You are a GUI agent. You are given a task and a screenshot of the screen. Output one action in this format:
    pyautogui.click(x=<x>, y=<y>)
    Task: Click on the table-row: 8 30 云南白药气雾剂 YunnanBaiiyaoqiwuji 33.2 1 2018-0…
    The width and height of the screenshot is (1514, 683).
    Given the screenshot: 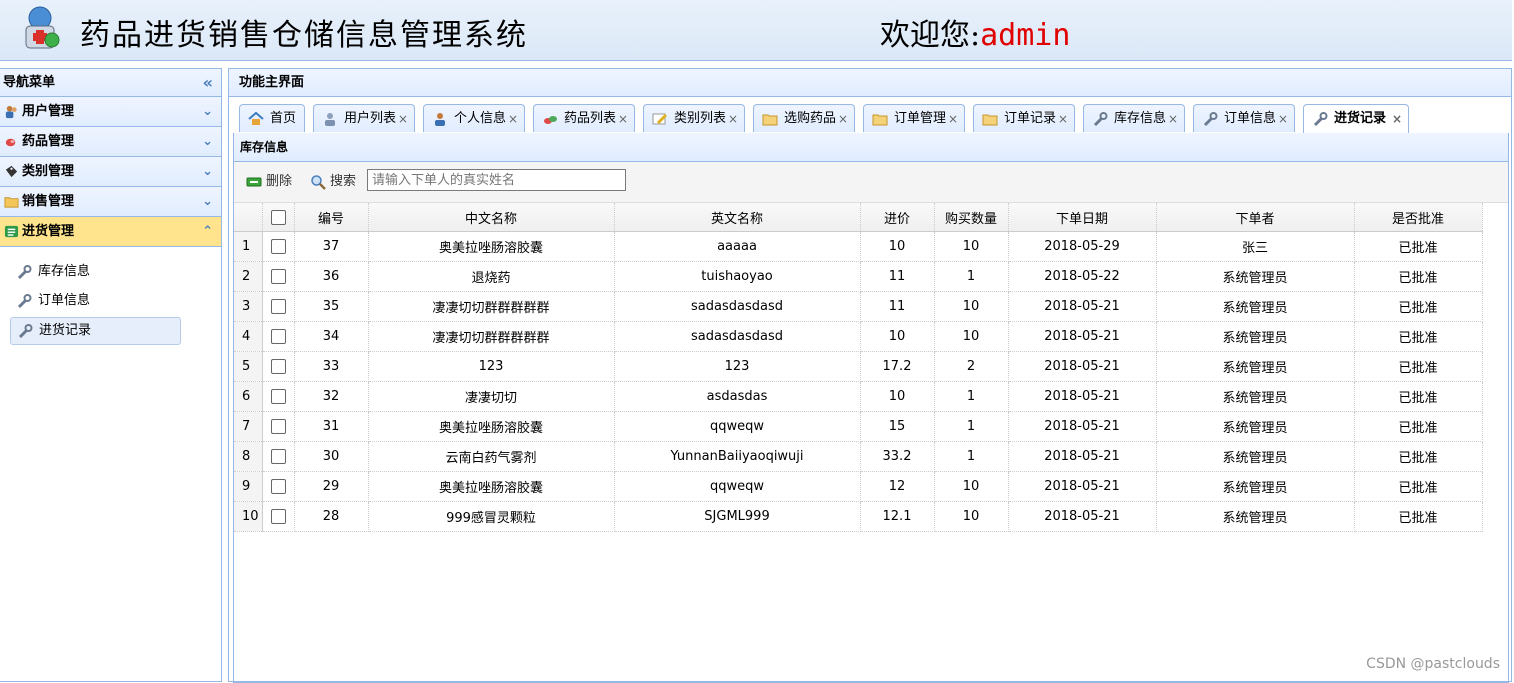 What is the action you would take?
    pyautogui.click(x=858, y=456)
    